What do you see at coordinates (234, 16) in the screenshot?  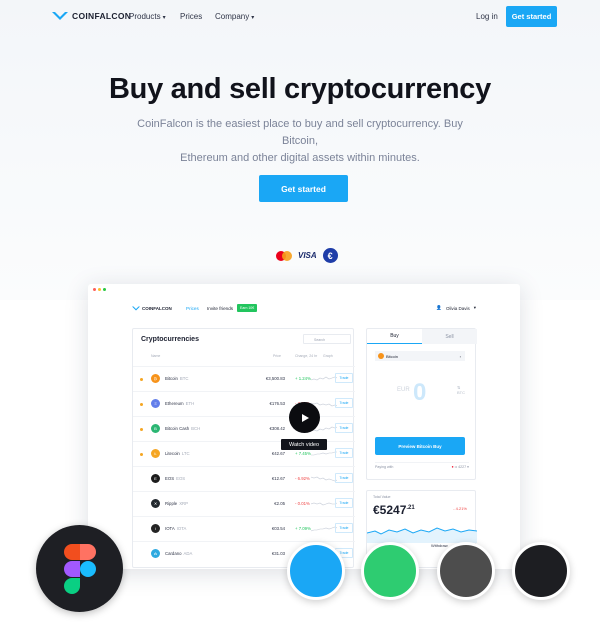 I see `nav-company: Company ▾` at bounding box center [234, 16].